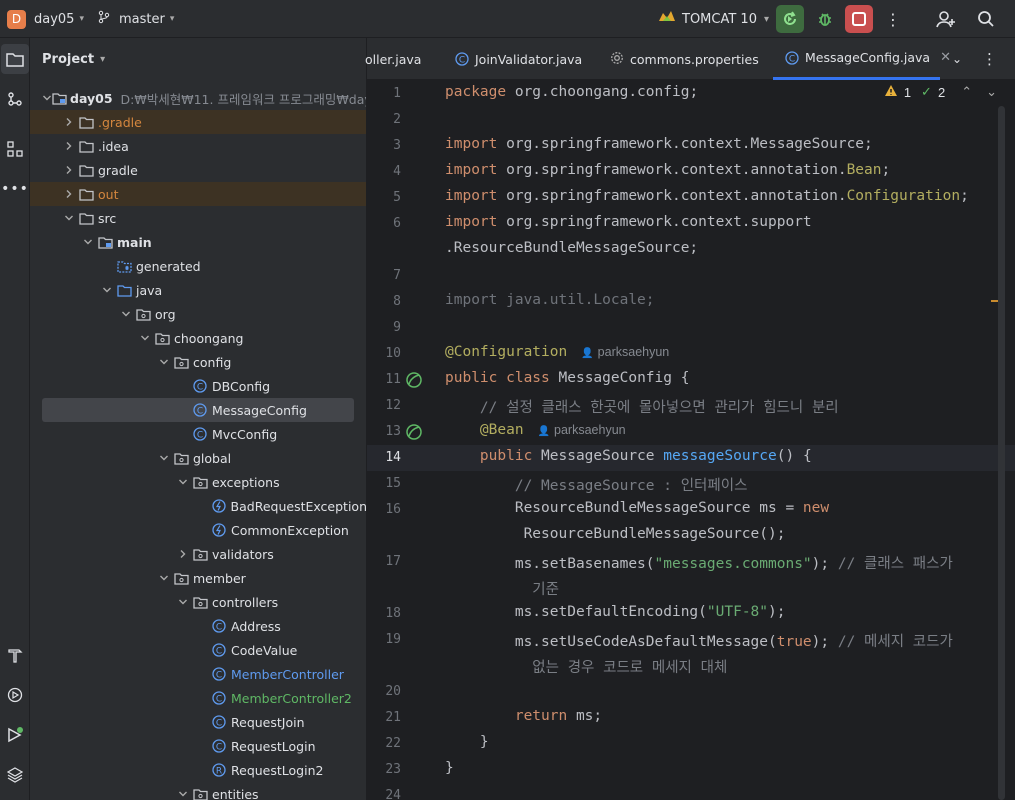 This screenshot has width=1015, height=800. What do you see at coordinates (198, 290) in the screenshot?
I see `tree-item-java: java` at bounding box center [198, 290].